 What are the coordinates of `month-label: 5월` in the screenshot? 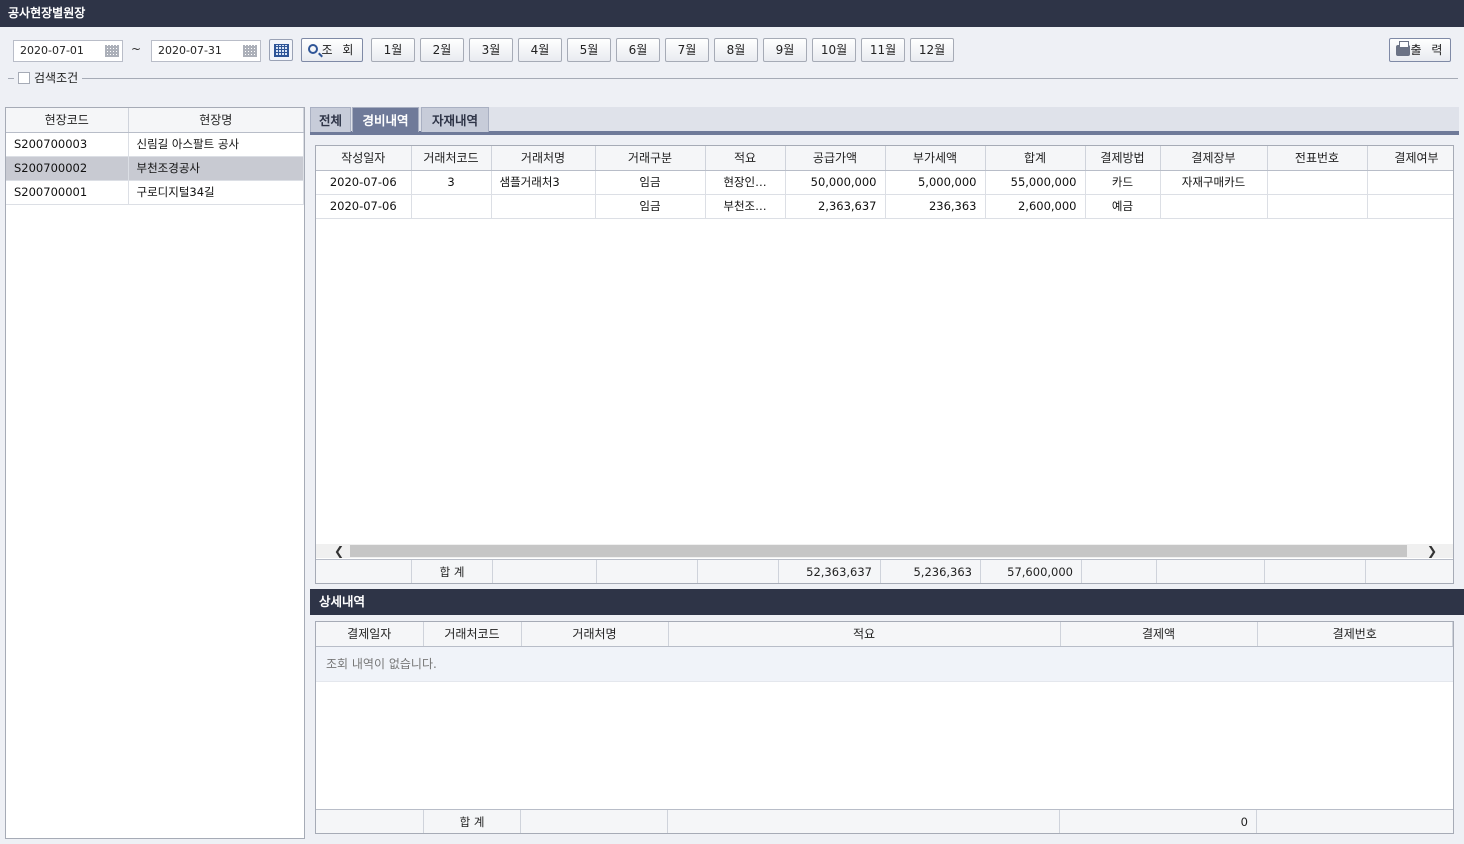 It's located at (589, 50).